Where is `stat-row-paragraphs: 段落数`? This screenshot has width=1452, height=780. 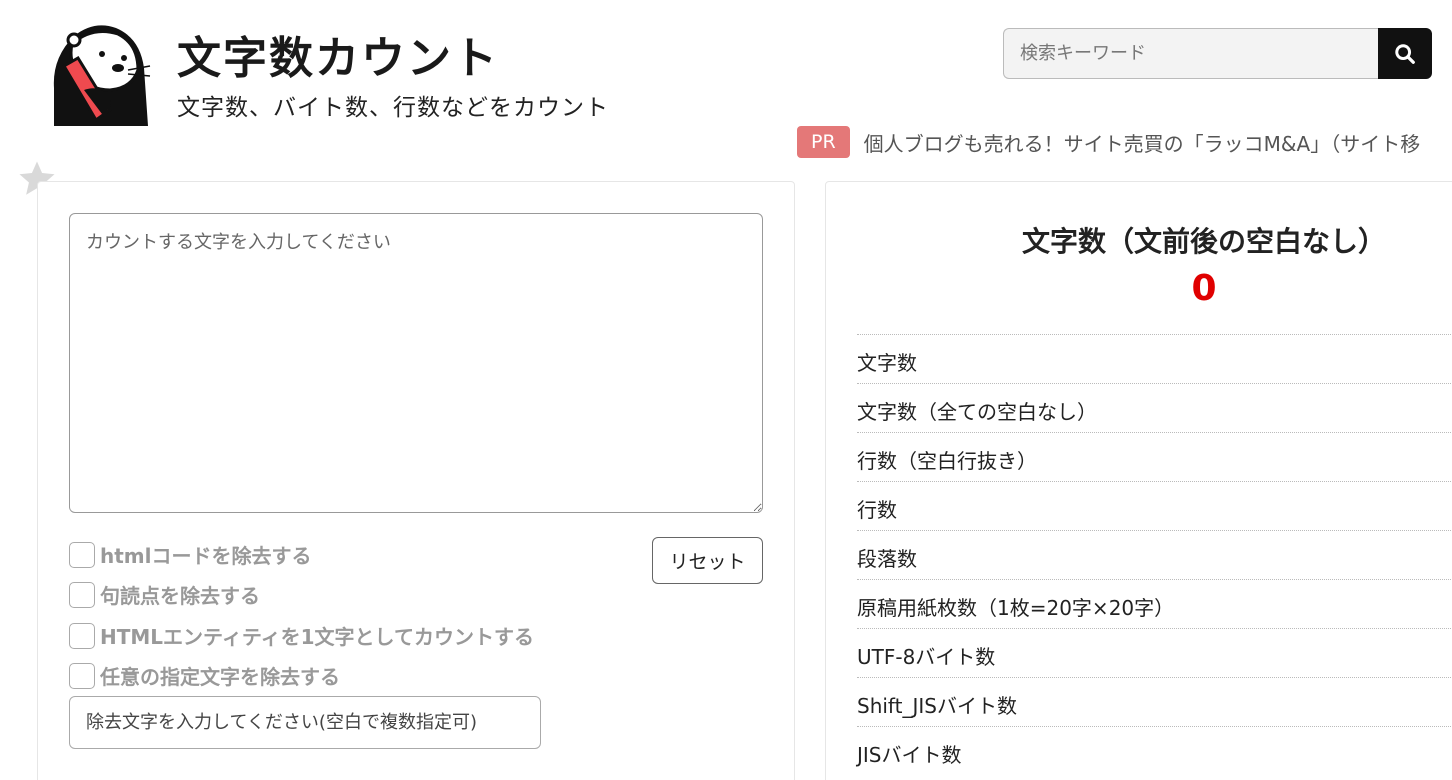 stat-row-paragraphs: 段落数 is located at coordinates (1154, 554).